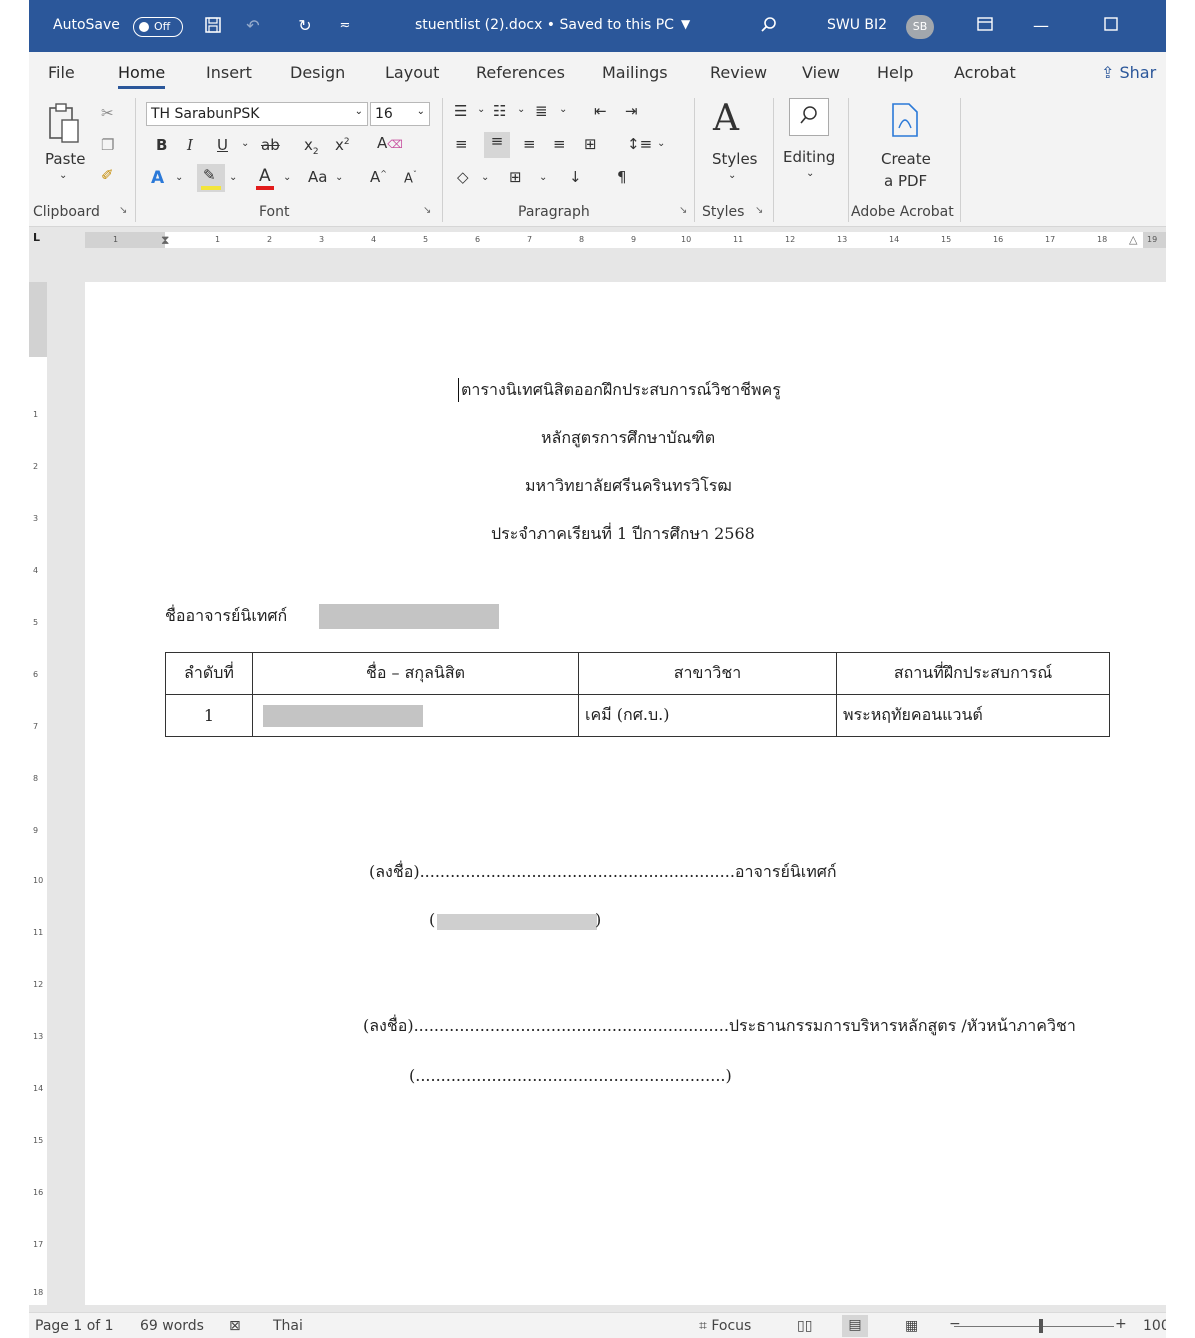 The image size is (1195, 1338). Describe the element at coordinates (985, 26) in the screenshot. I see `ribbon-display-options-icon` at that location.